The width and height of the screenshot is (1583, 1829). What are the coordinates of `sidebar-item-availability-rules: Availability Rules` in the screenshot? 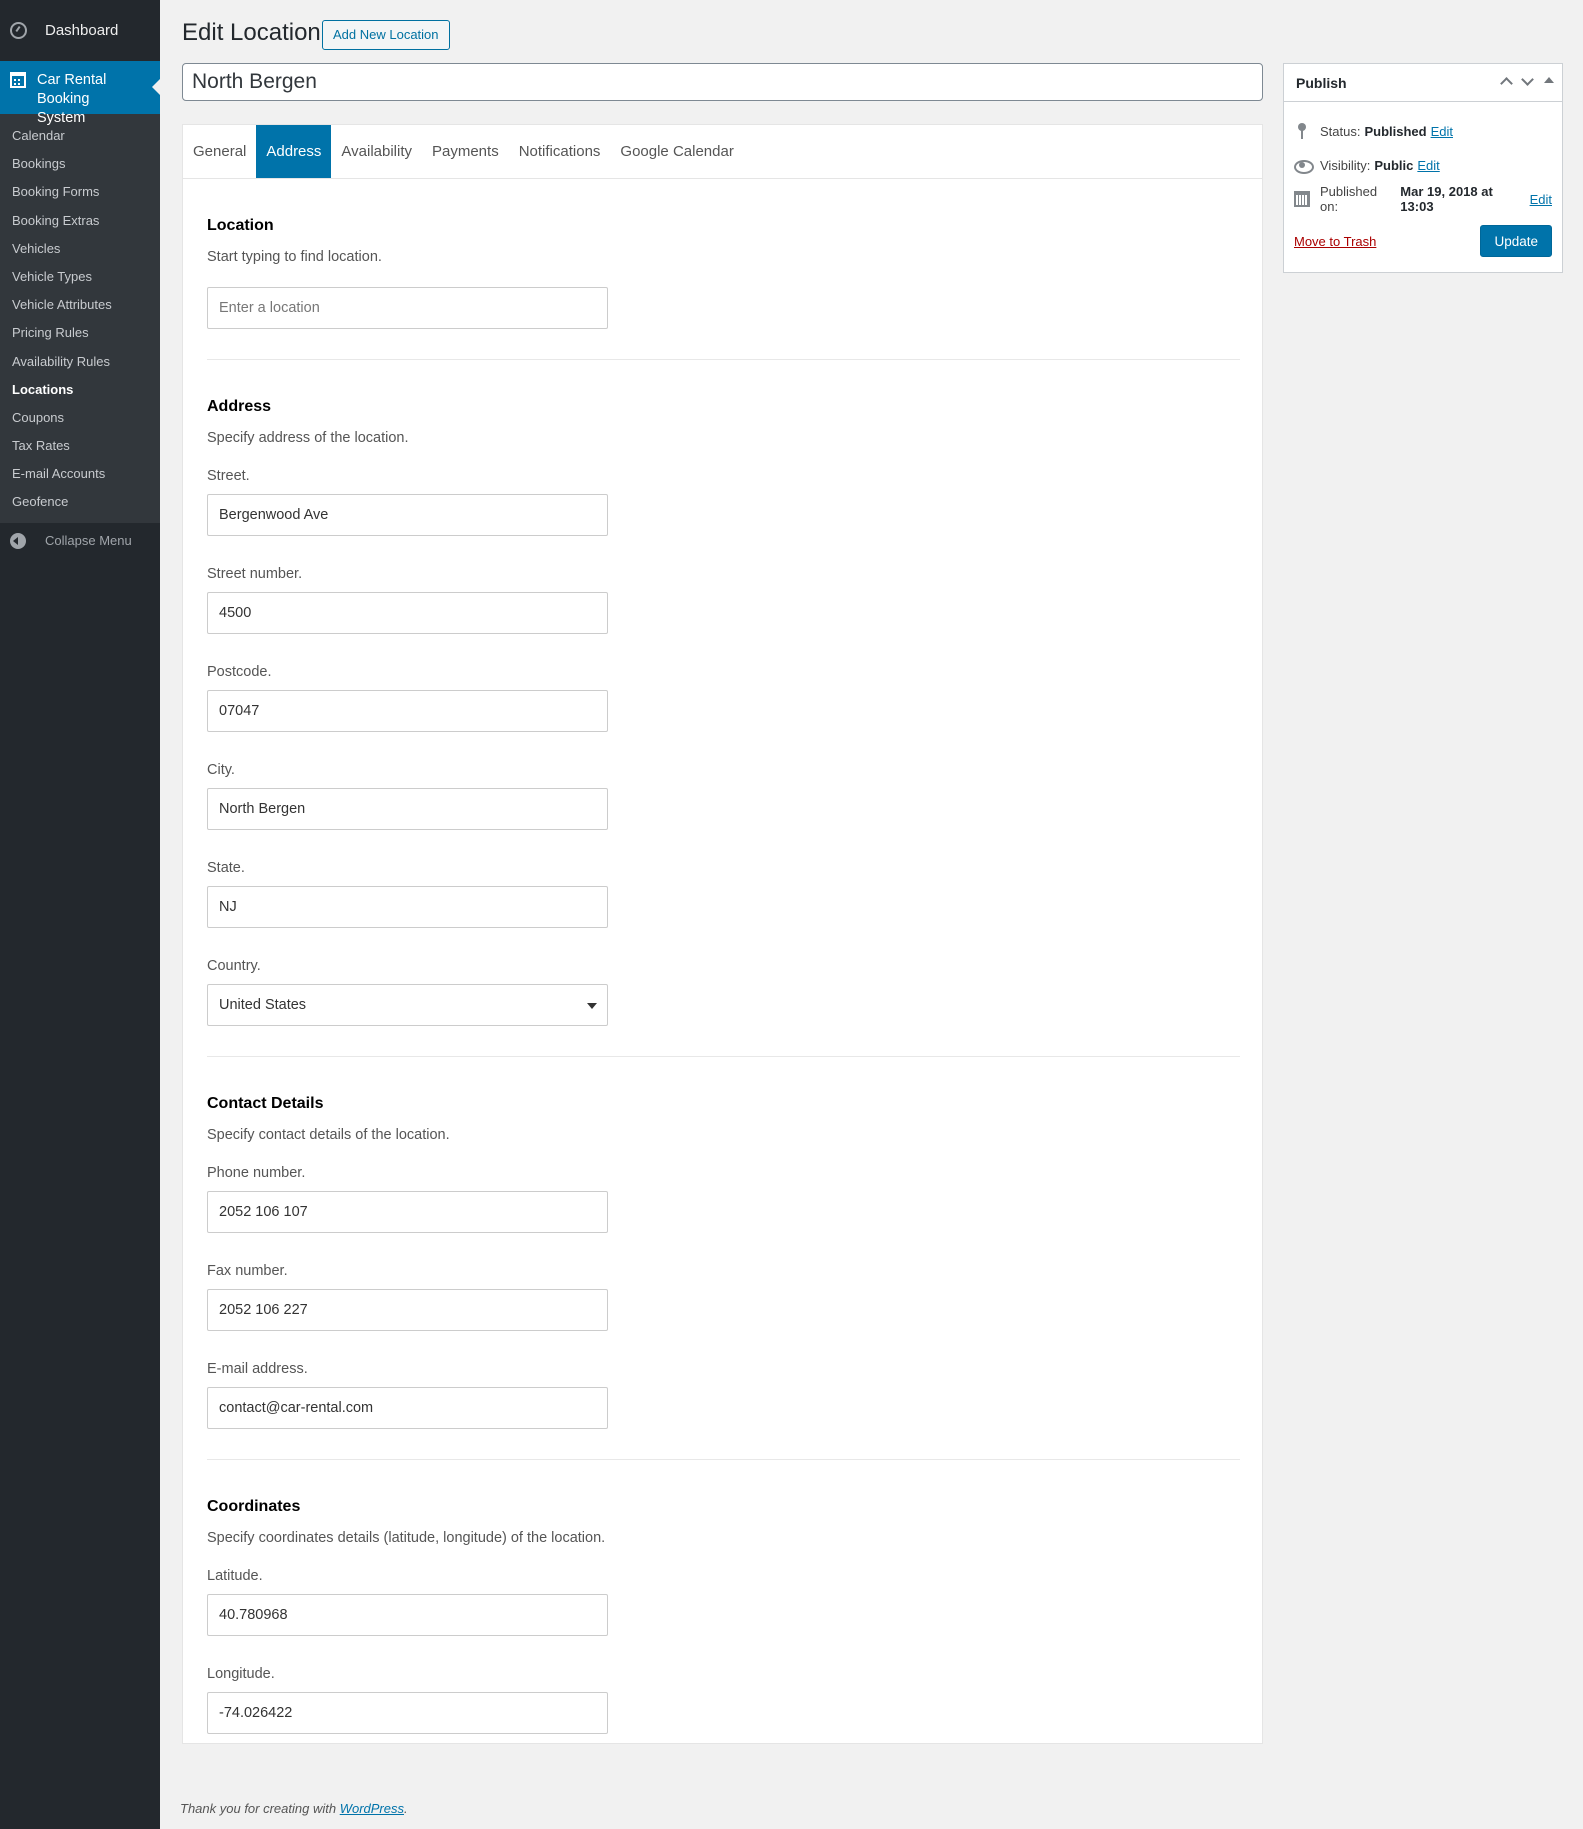 It's located at (80, 362).